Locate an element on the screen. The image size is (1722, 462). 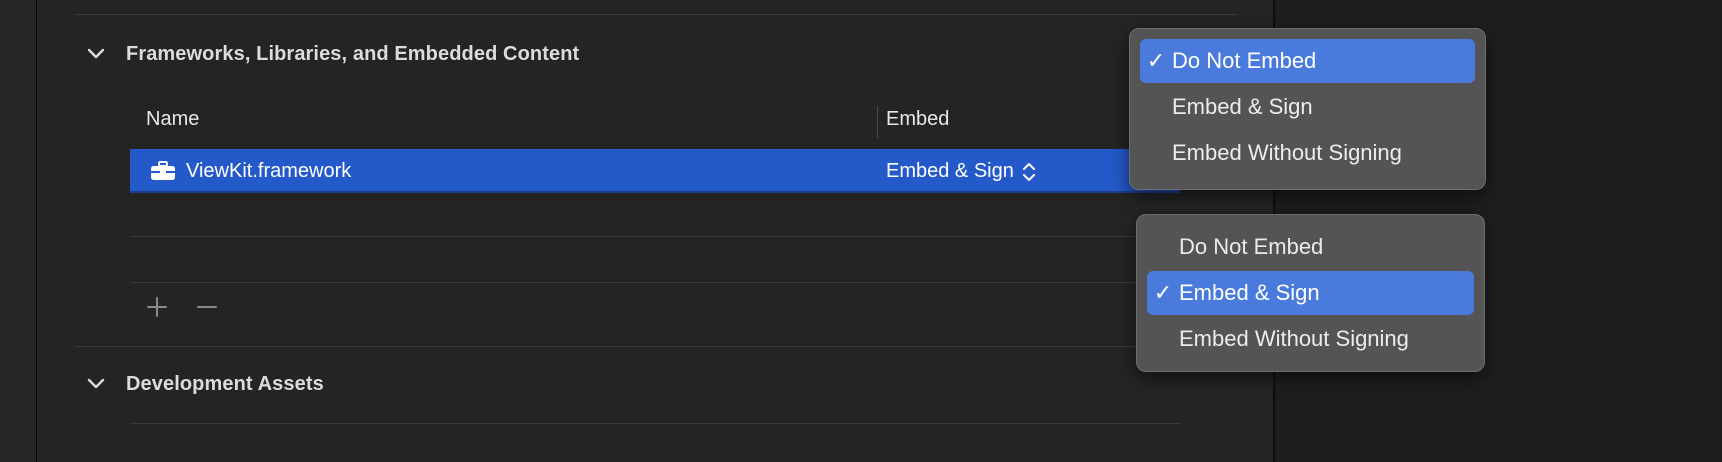
section-separator is located at coordinates (656, 346).